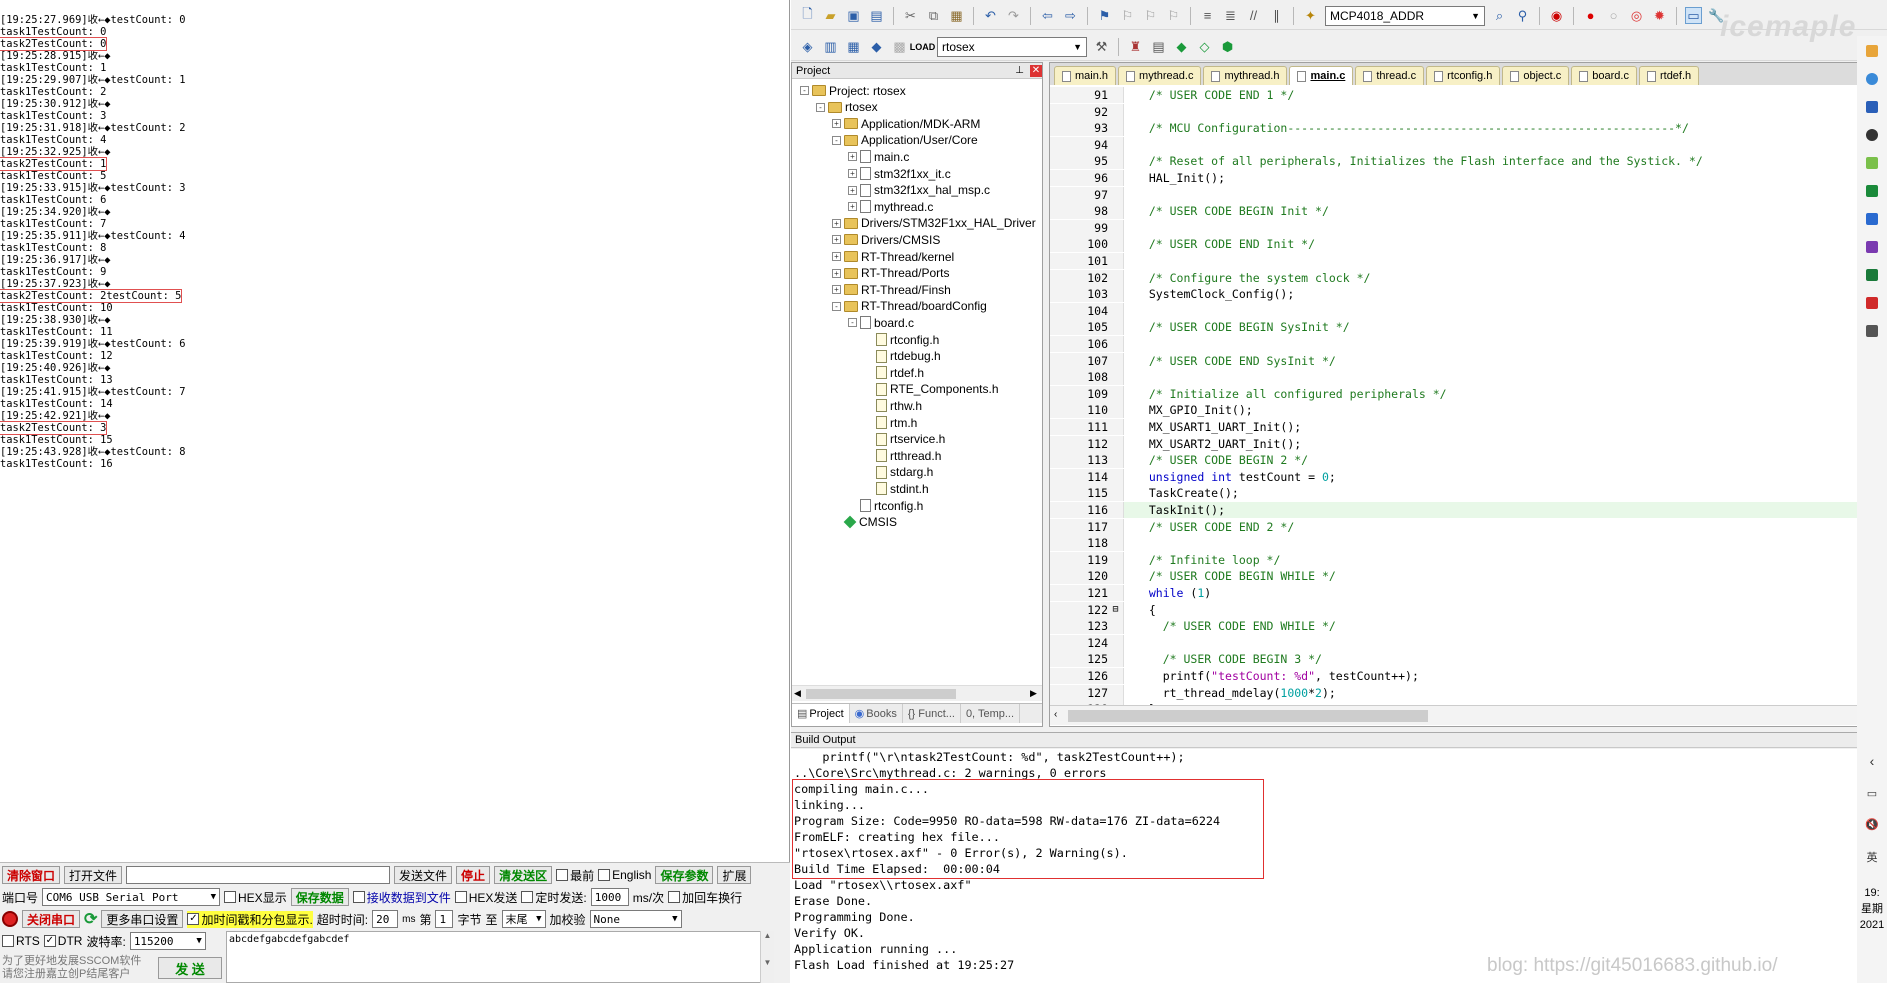 This screenshot has width=1887, height=983. I want to click on crlf-checkbox: 加回车换行, so click(705, 897).